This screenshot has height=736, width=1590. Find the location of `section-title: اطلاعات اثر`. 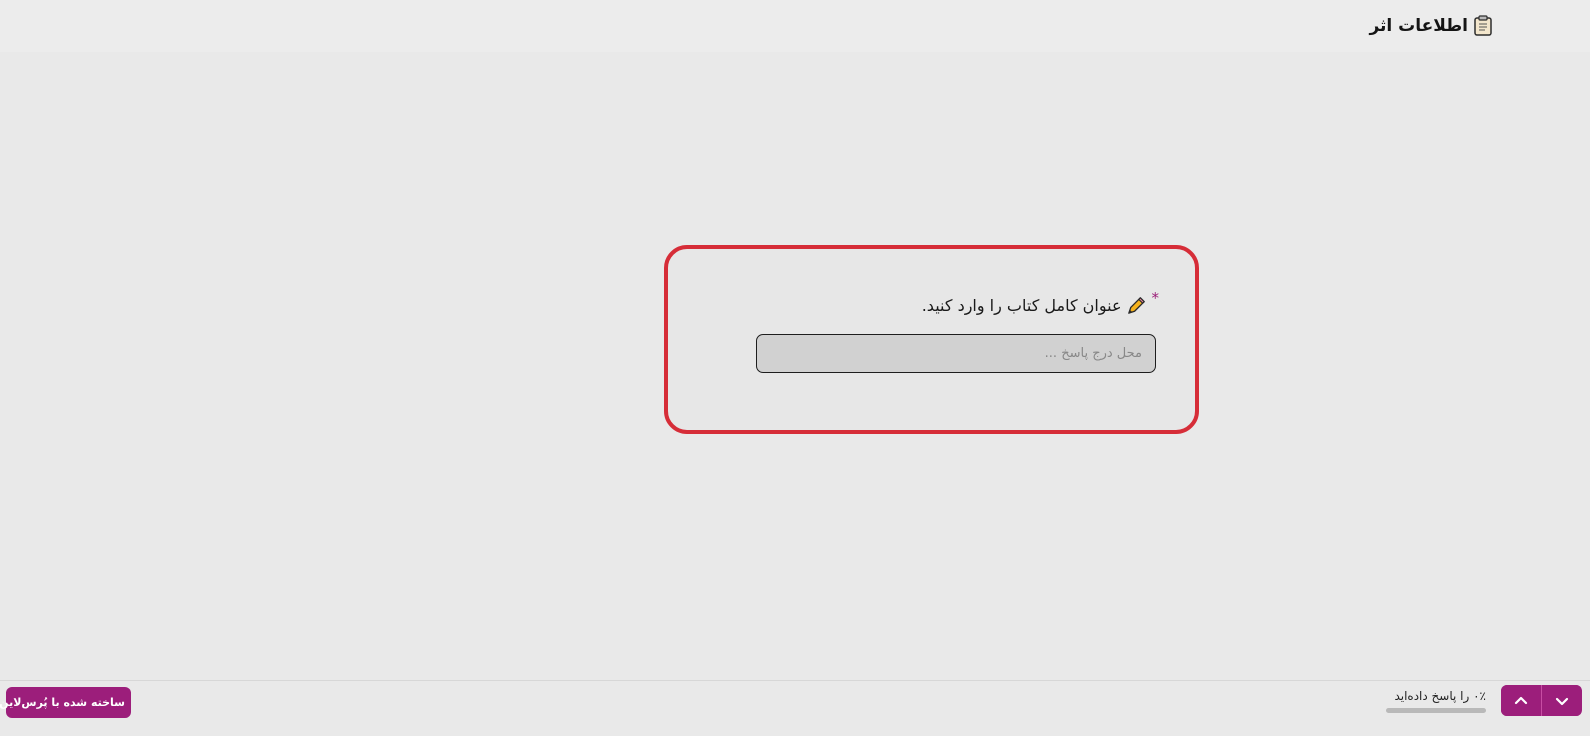

section-title: اطلاعات اثر is located at coordinates (1430, 25).